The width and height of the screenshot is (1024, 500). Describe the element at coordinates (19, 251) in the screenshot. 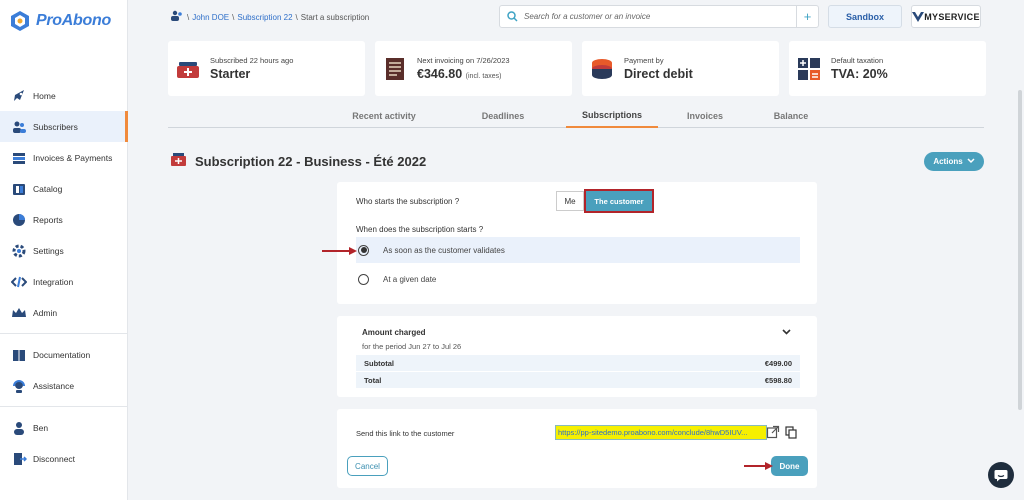

I see `gear-icon` at that location.